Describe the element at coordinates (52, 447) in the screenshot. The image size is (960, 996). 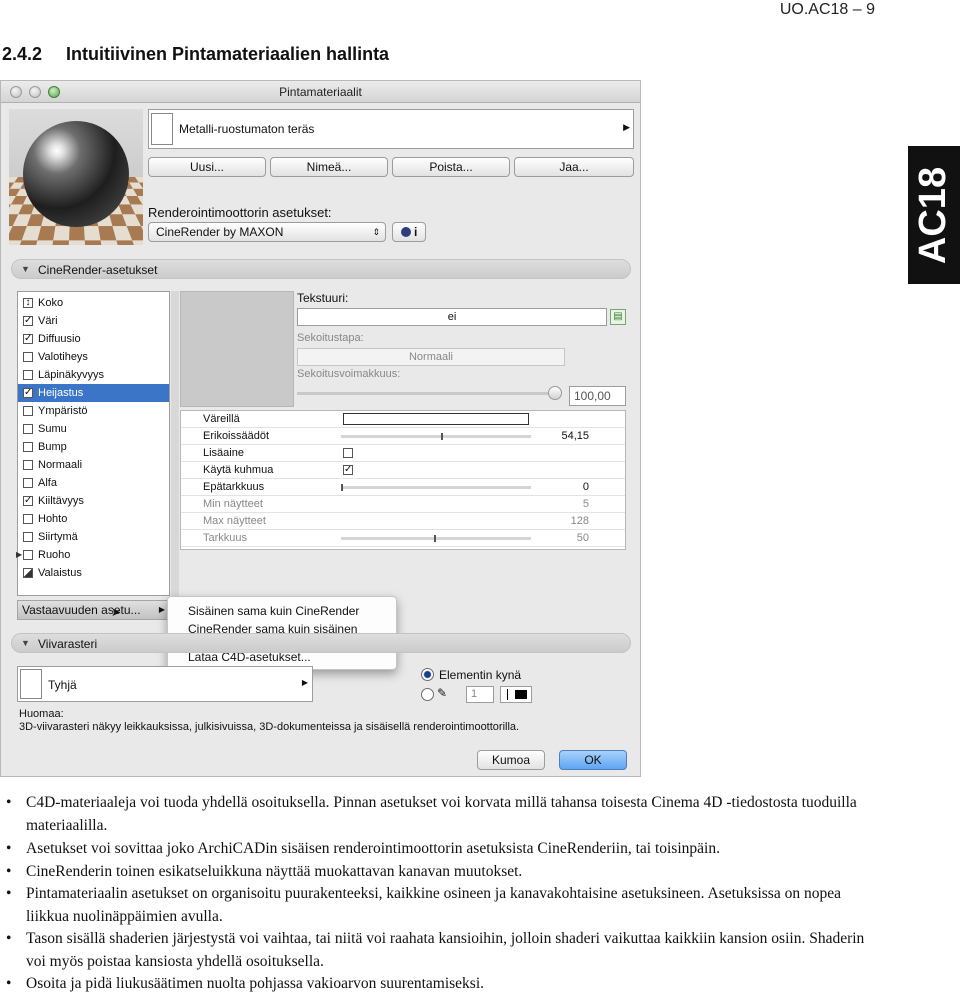
I see `channel-label: Bump` at that location.